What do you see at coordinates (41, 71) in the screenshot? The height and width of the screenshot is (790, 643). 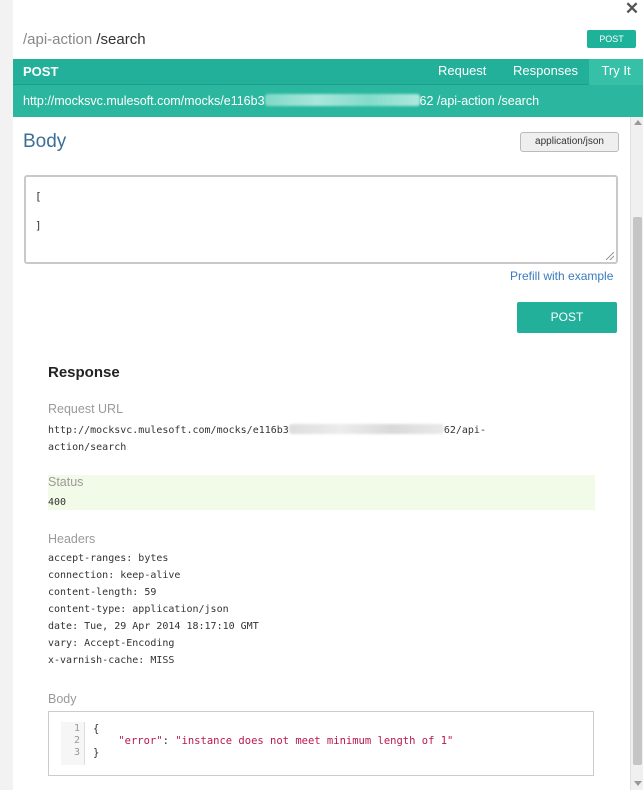 I see `method-label: POST` at bounding box center [41, 71].